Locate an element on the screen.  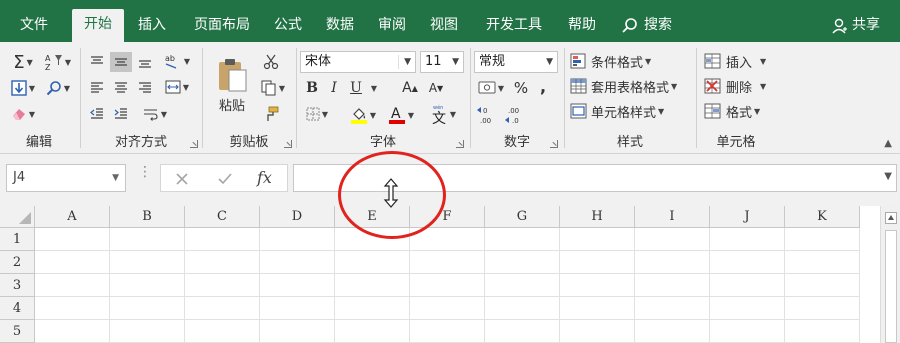
column-header: J is located at coordinates (747, 217).